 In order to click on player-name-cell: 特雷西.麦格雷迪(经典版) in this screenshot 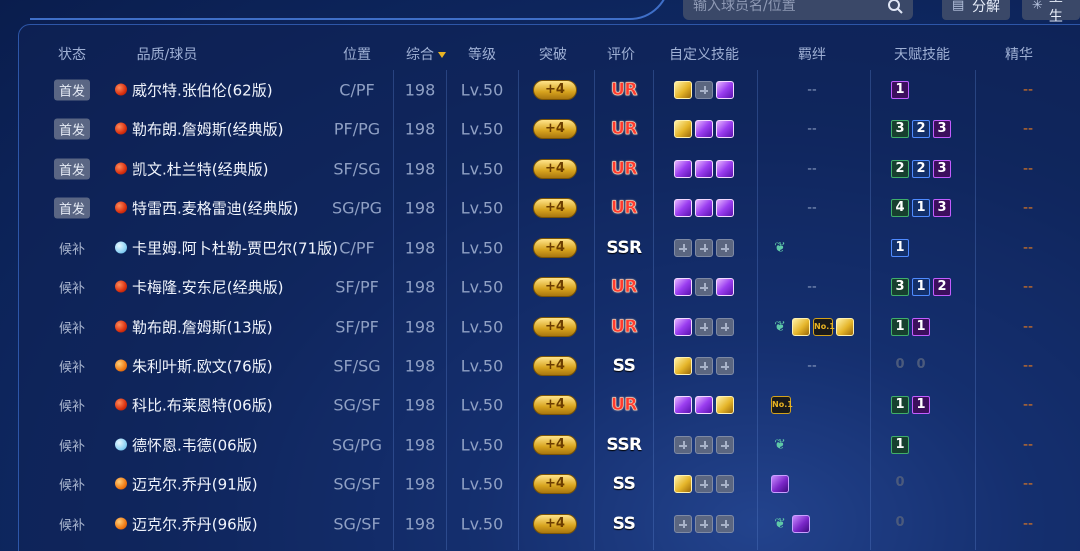, I will do `click(206, 207)`.